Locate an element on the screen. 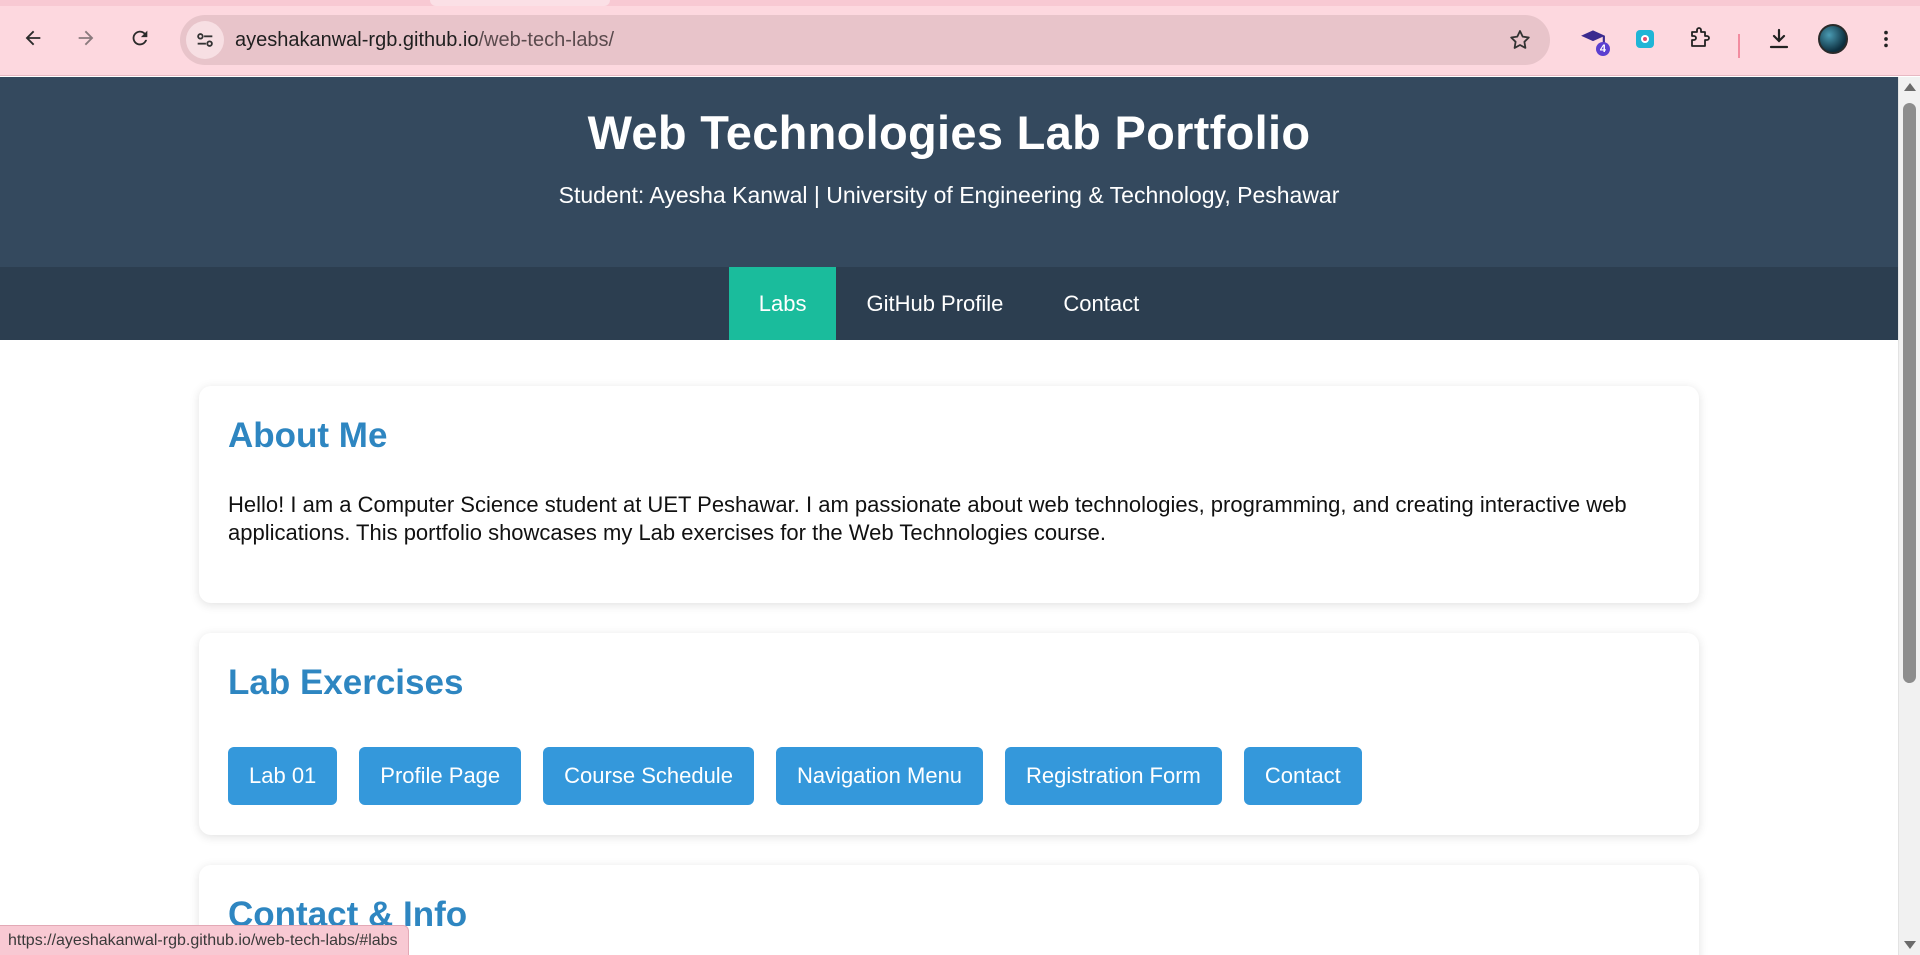 The image size is (1920, 955). url-host: ayeshakanwal-rgb.github.io is located at coordinates (357, 40).